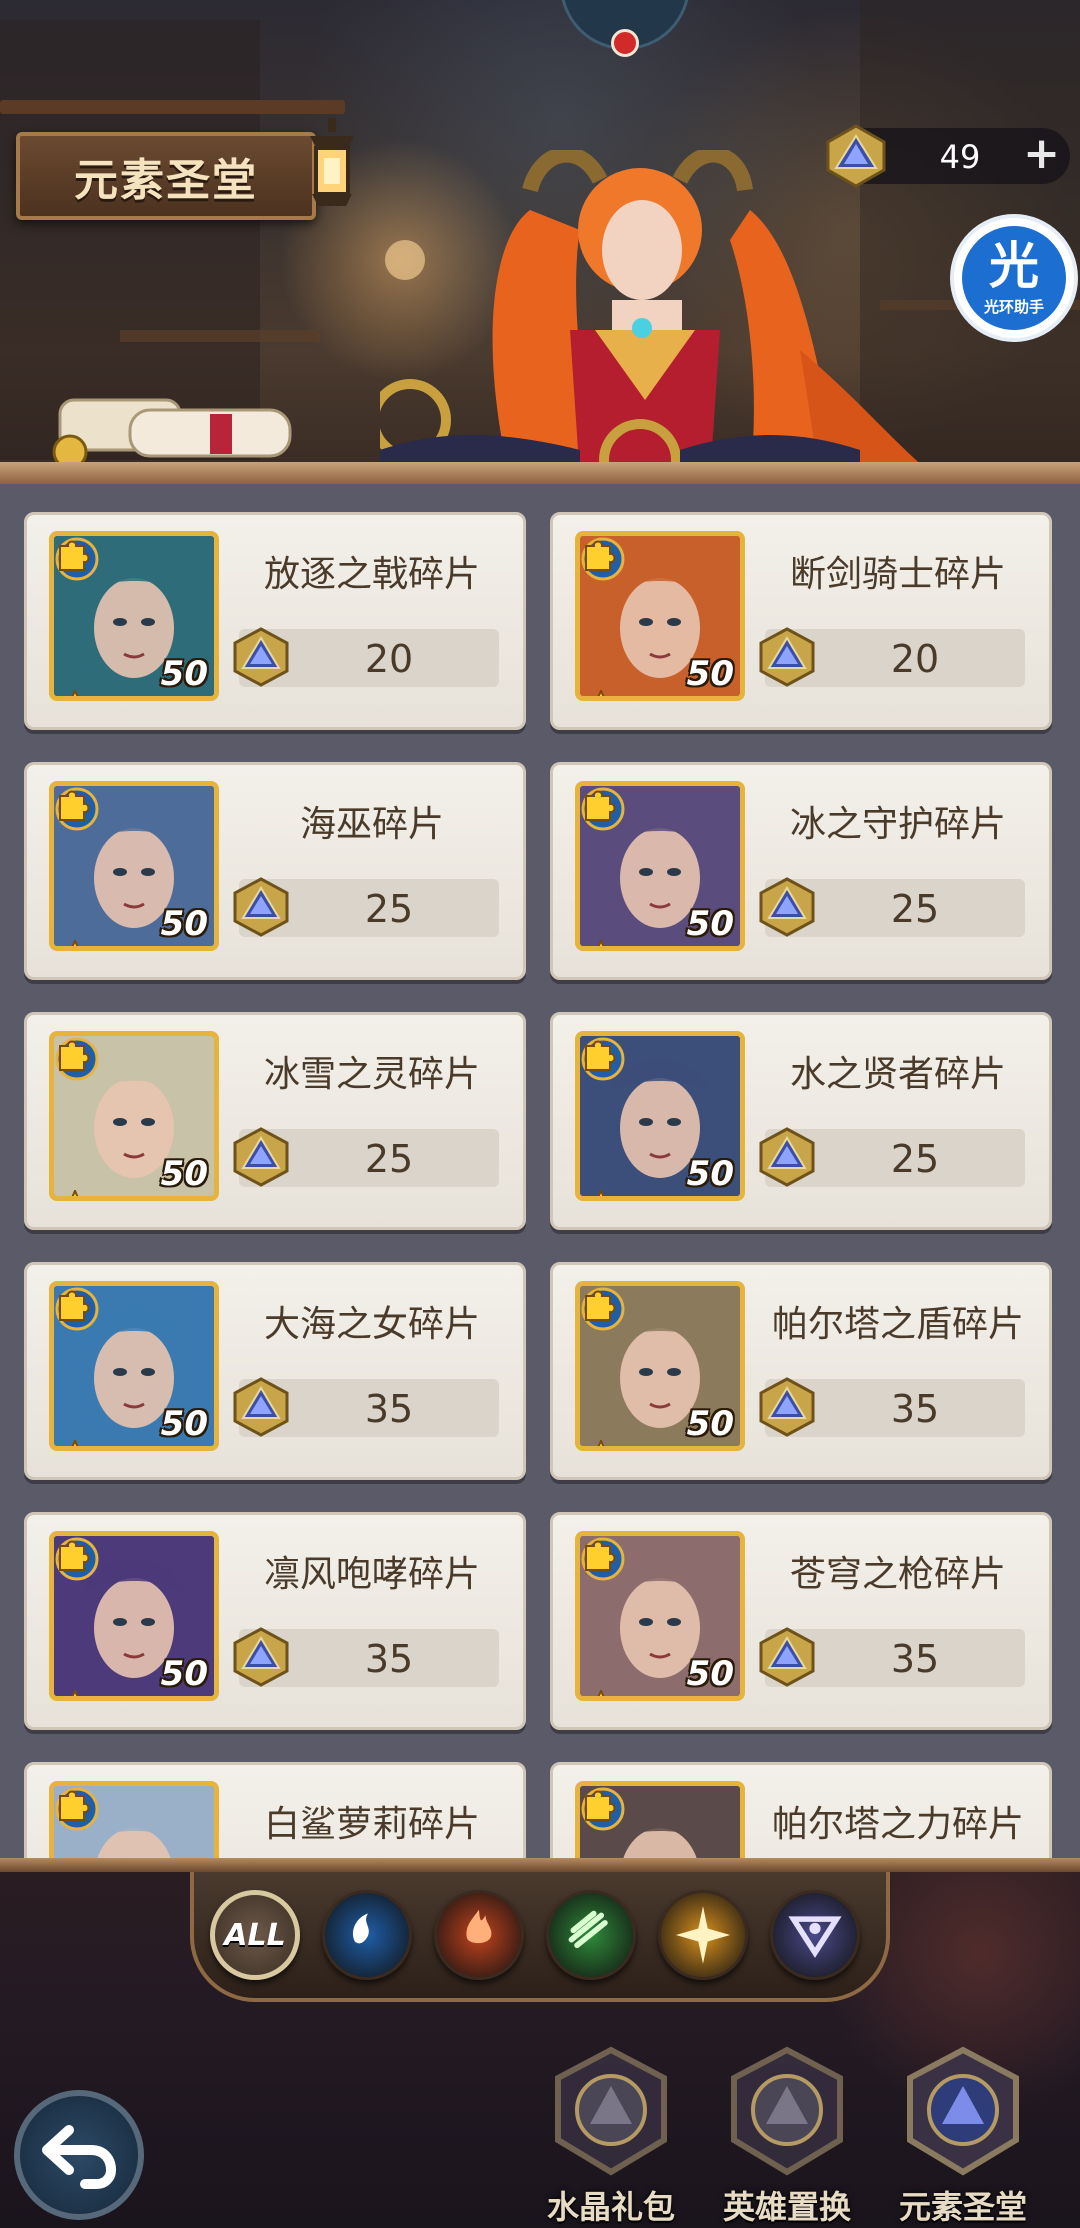  Describe the element at coordinates (897, 1074) in the screenshot. I see `shard-name: 水之贤者碎片` at that location.